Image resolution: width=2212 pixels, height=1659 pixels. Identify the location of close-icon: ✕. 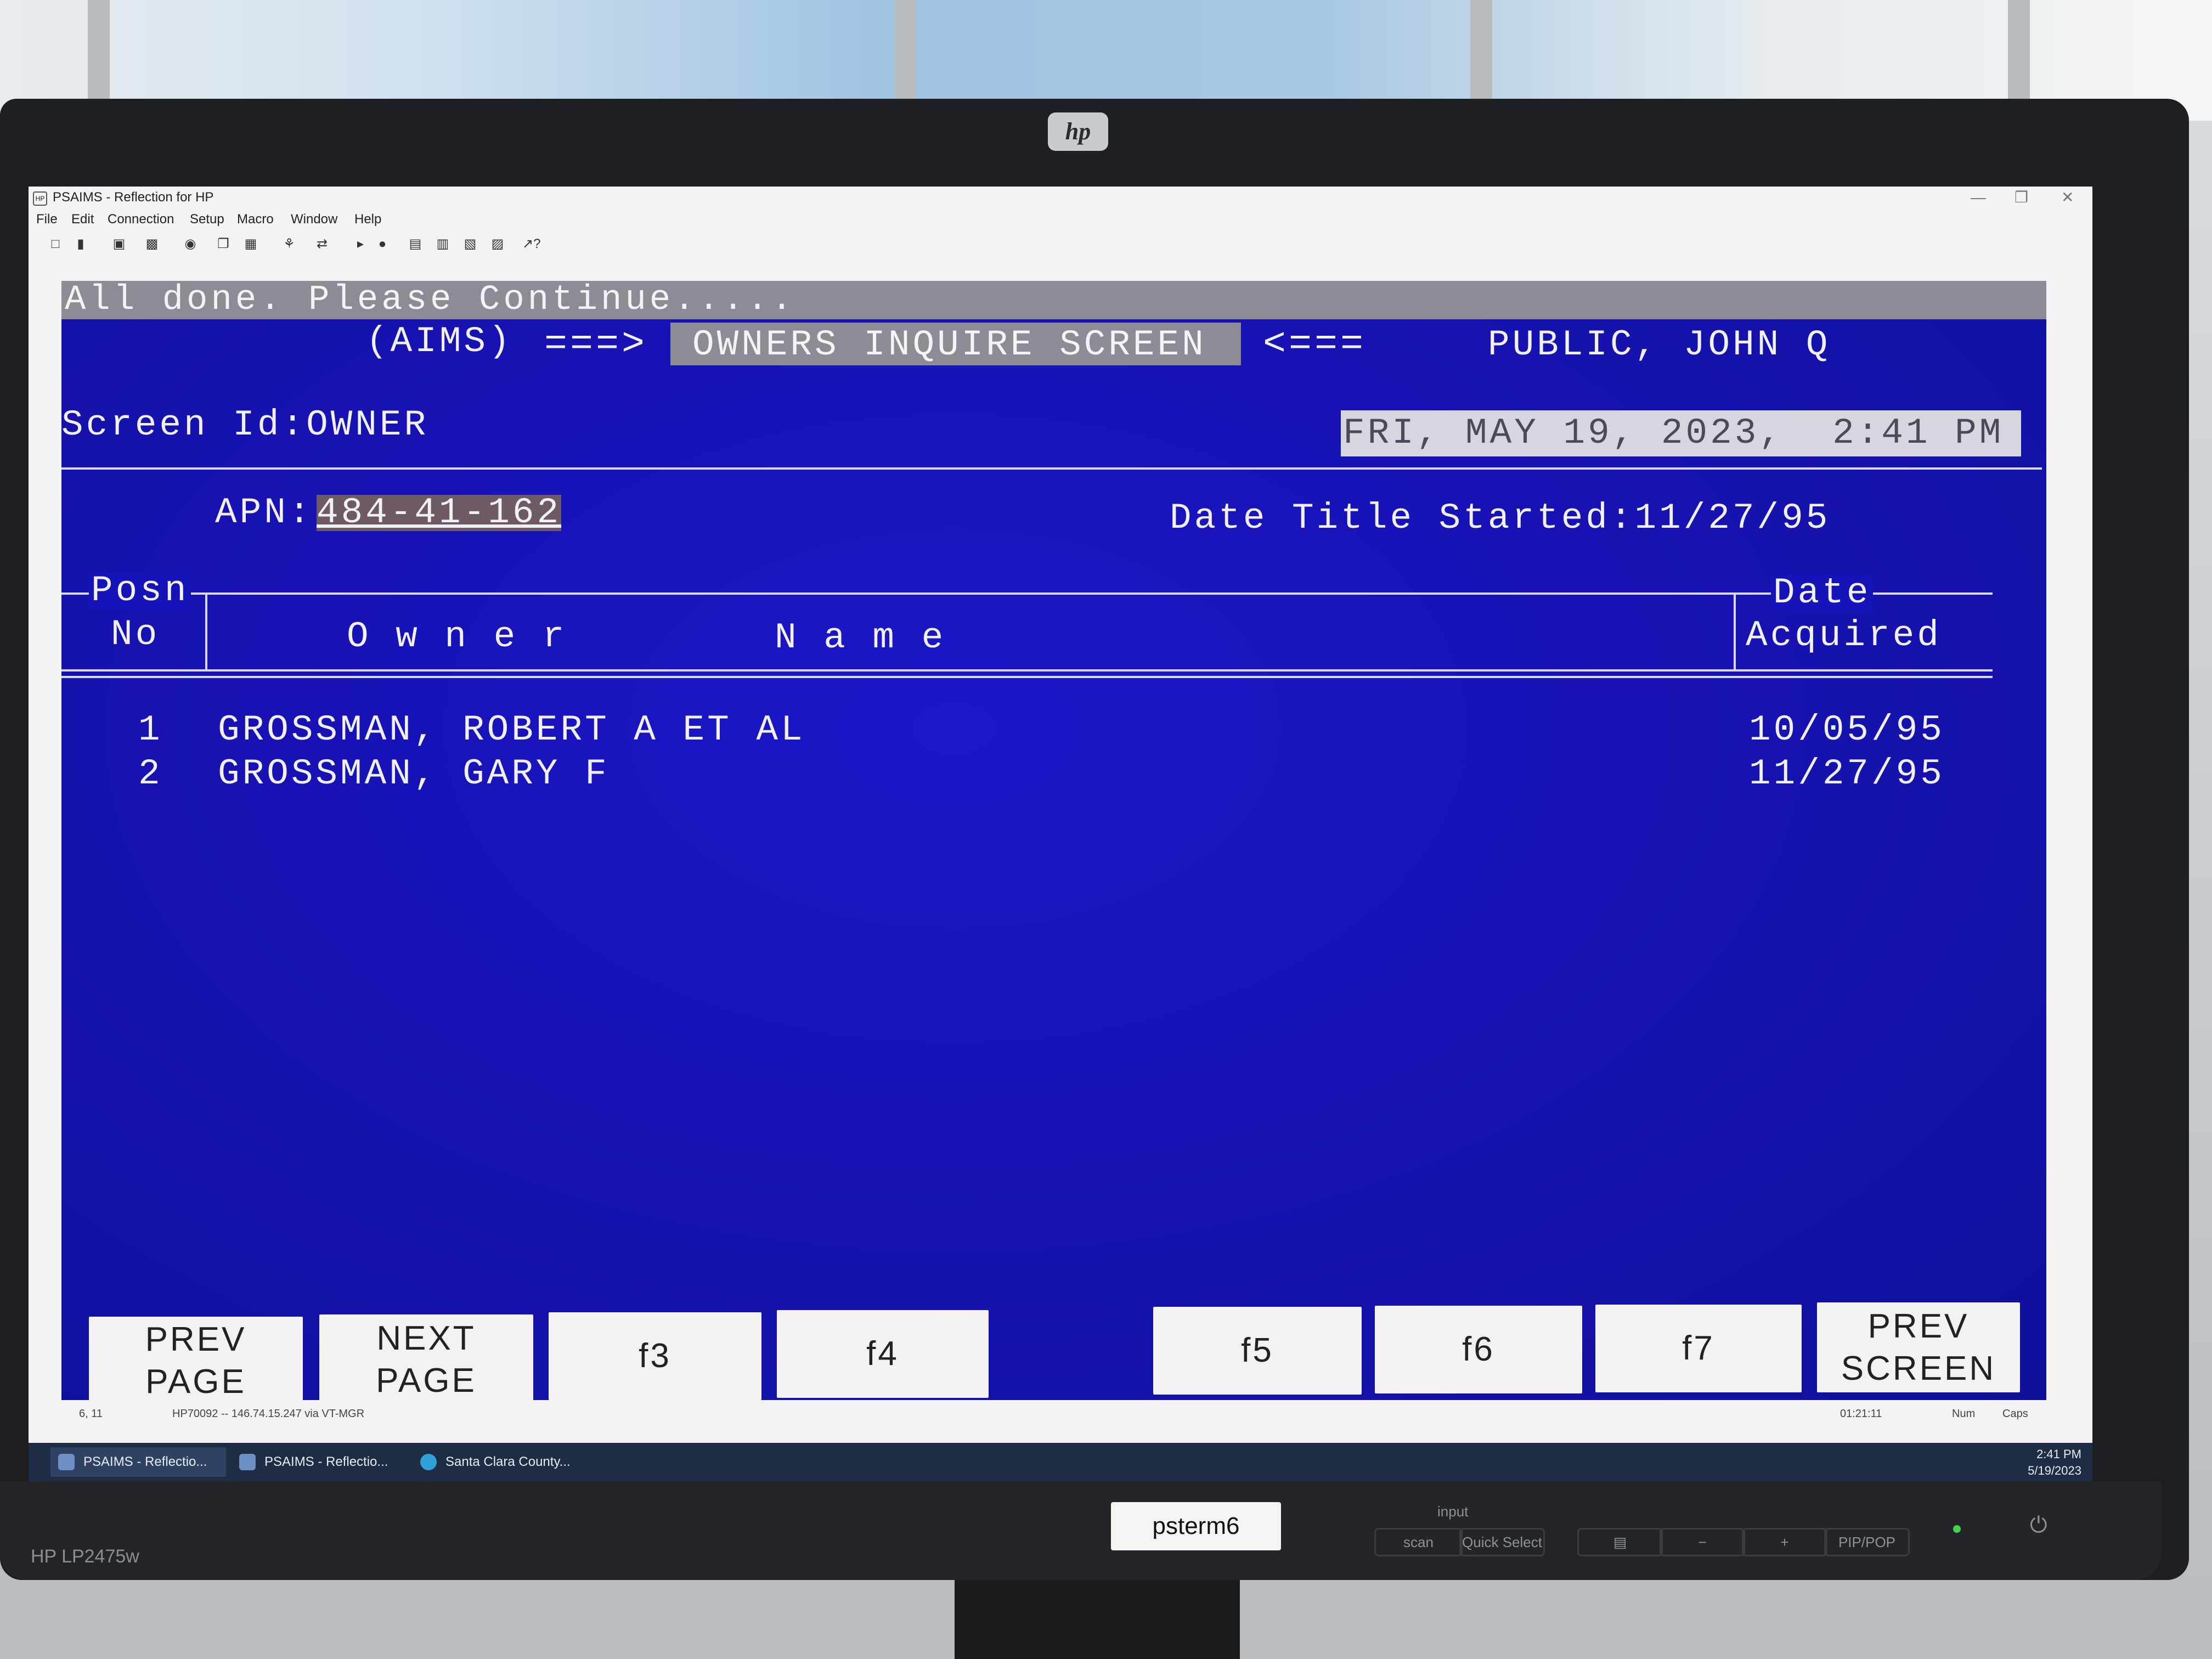
(2067, 198).